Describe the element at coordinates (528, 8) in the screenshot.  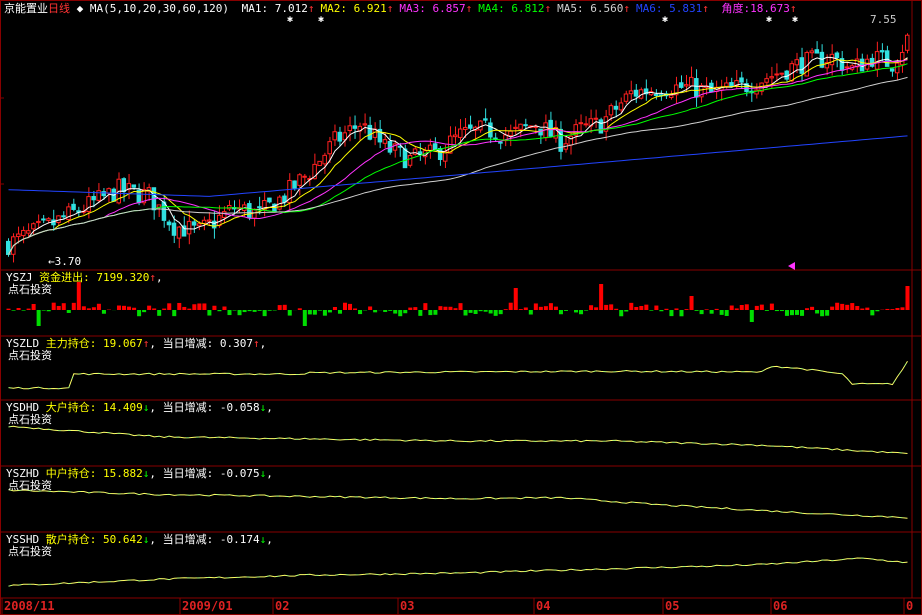
I see `ma4-value: 6.812` at that location.